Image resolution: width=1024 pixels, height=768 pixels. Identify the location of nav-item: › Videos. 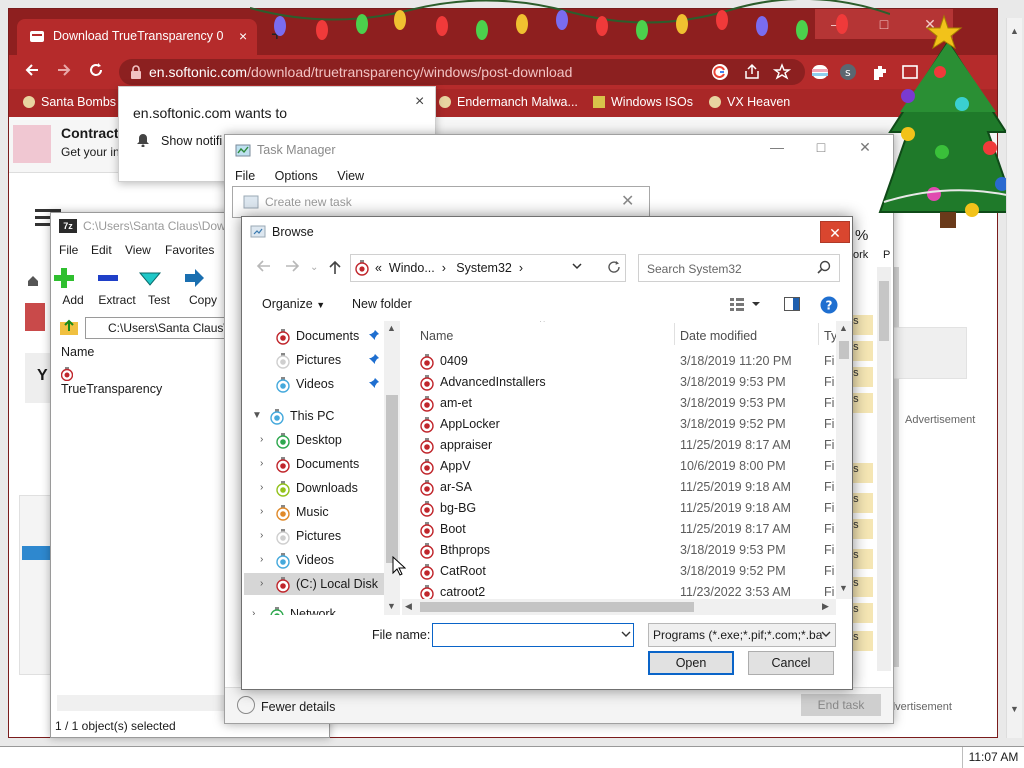
(314, 560).